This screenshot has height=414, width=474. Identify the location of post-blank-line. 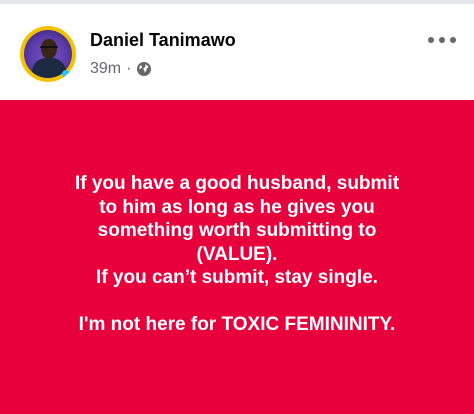
(237, 302).